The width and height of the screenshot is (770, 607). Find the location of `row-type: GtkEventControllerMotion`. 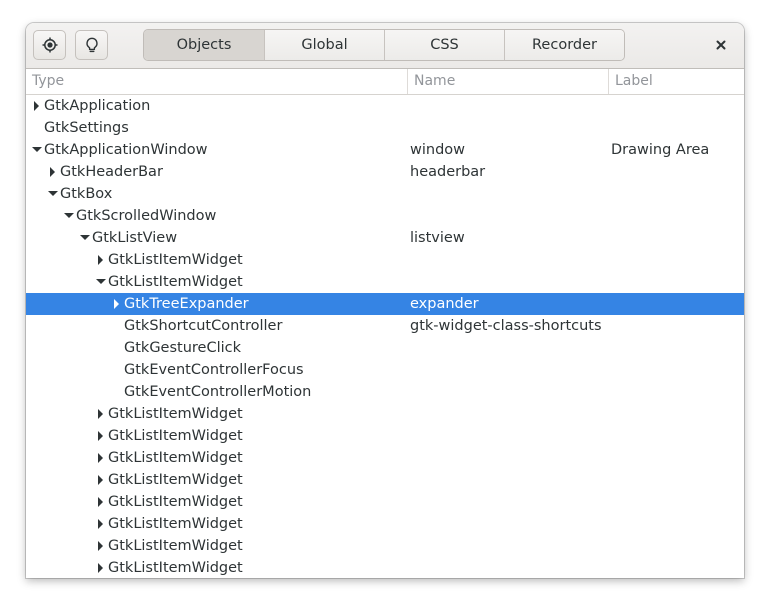

row-type: GtkEventControllerMotion is located at coordinates (218, 392).